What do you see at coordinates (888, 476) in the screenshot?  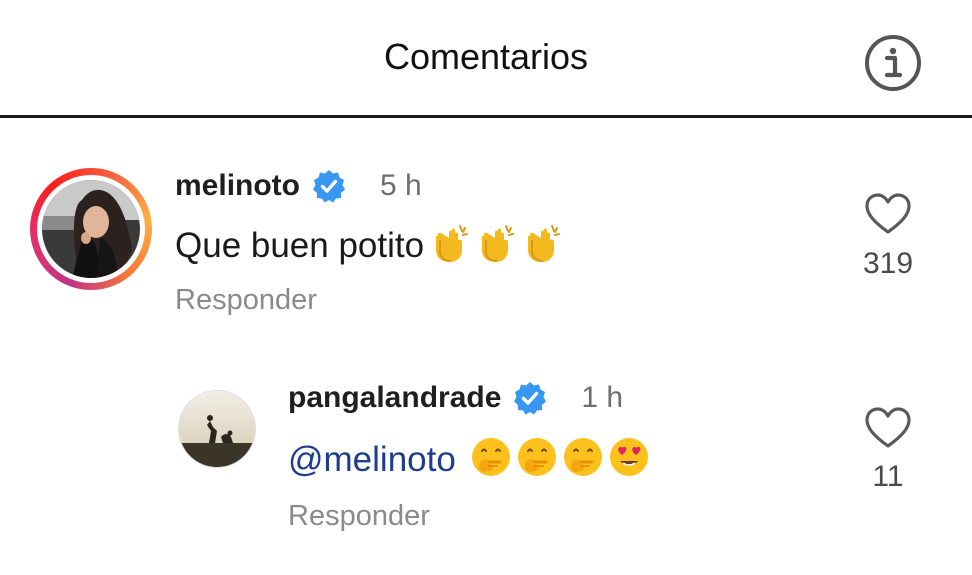 I see `like-count: 11` at bounding box center [888, 476].